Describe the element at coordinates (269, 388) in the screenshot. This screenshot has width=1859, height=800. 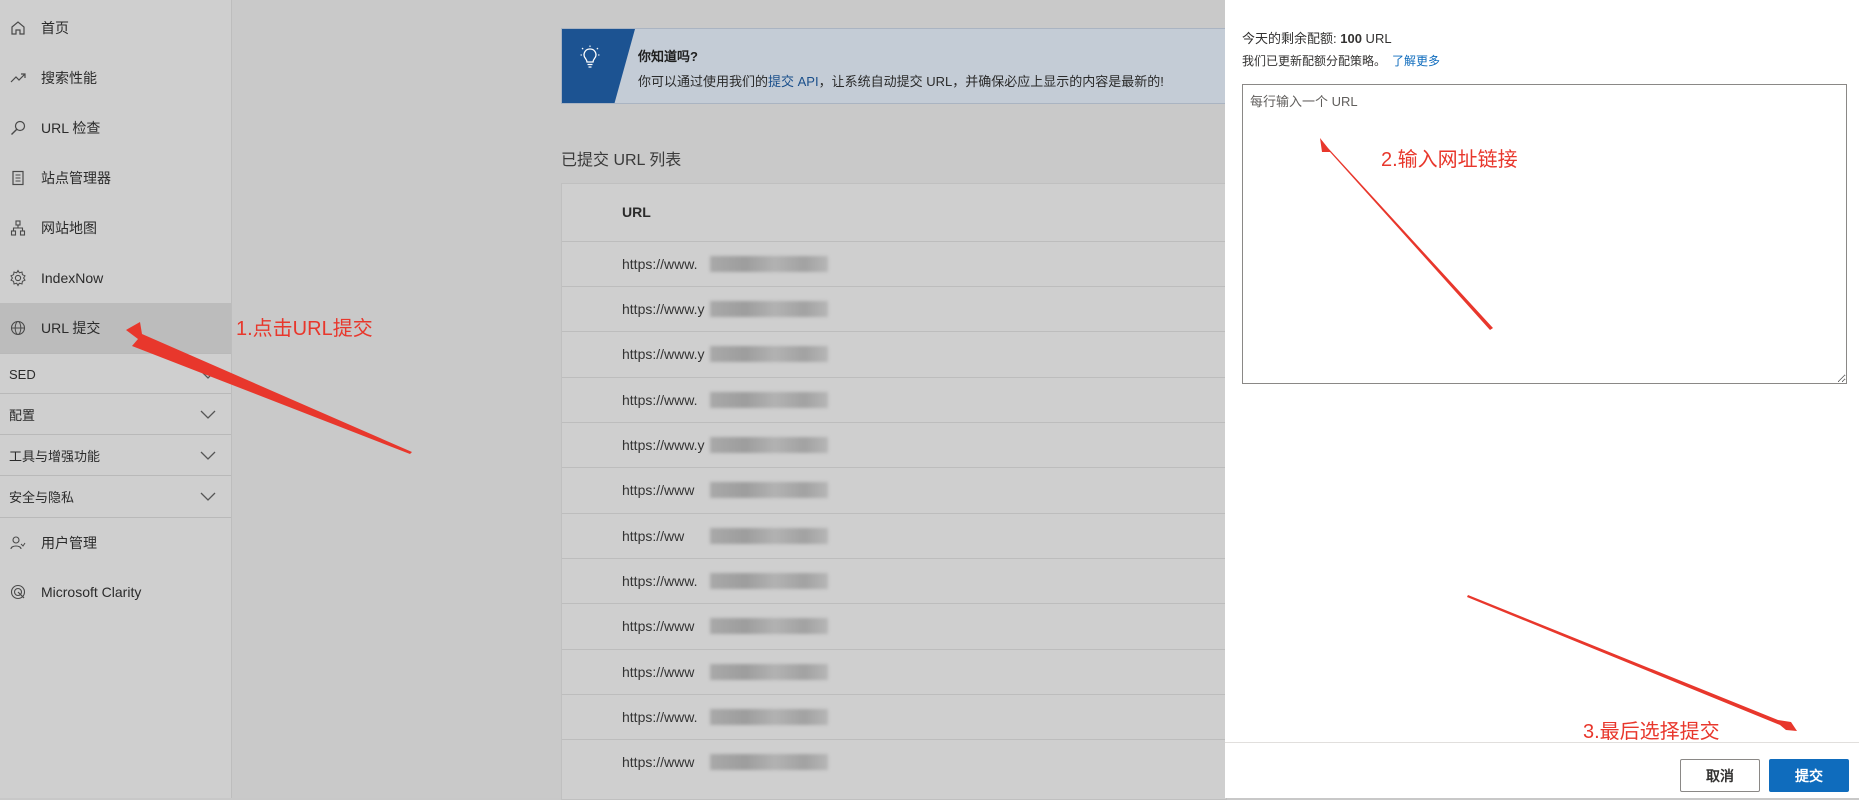
I see `arrow-step1` at that location.